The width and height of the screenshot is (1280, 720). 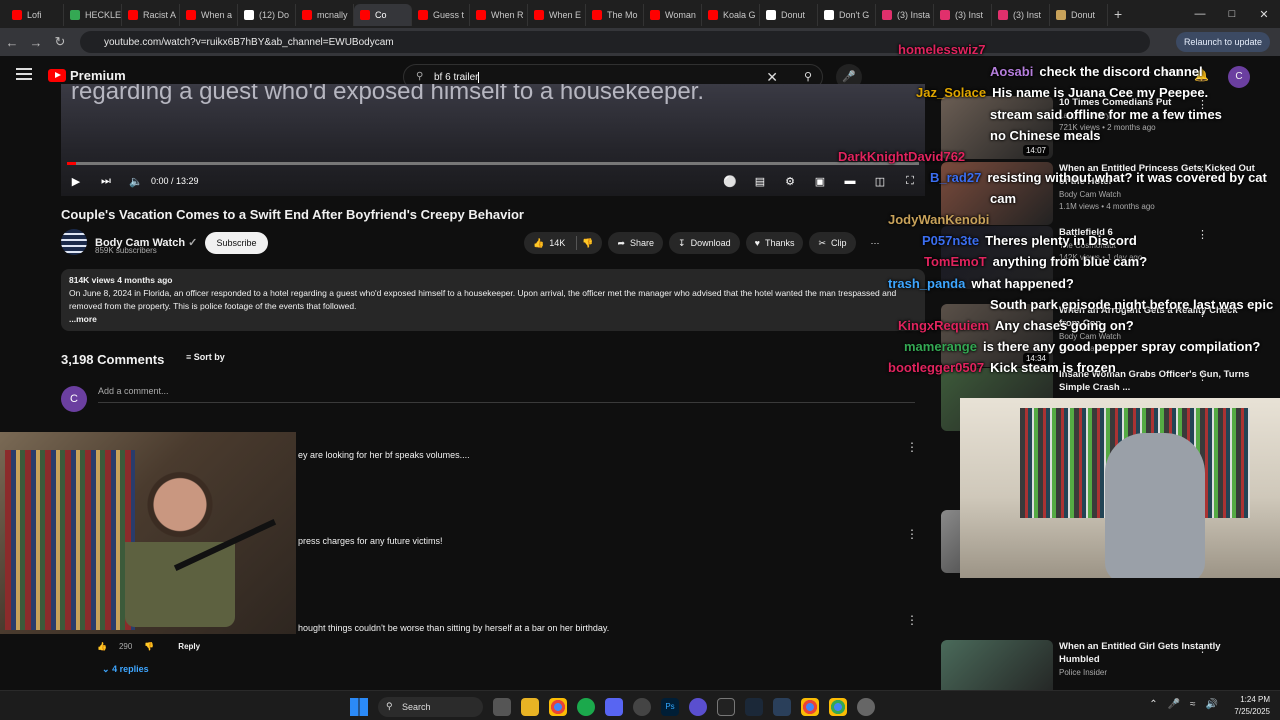 What do you see at coordinates (502, 707) in the screenshot?
I see `task-view-icon` at bounding box center [502, 707].